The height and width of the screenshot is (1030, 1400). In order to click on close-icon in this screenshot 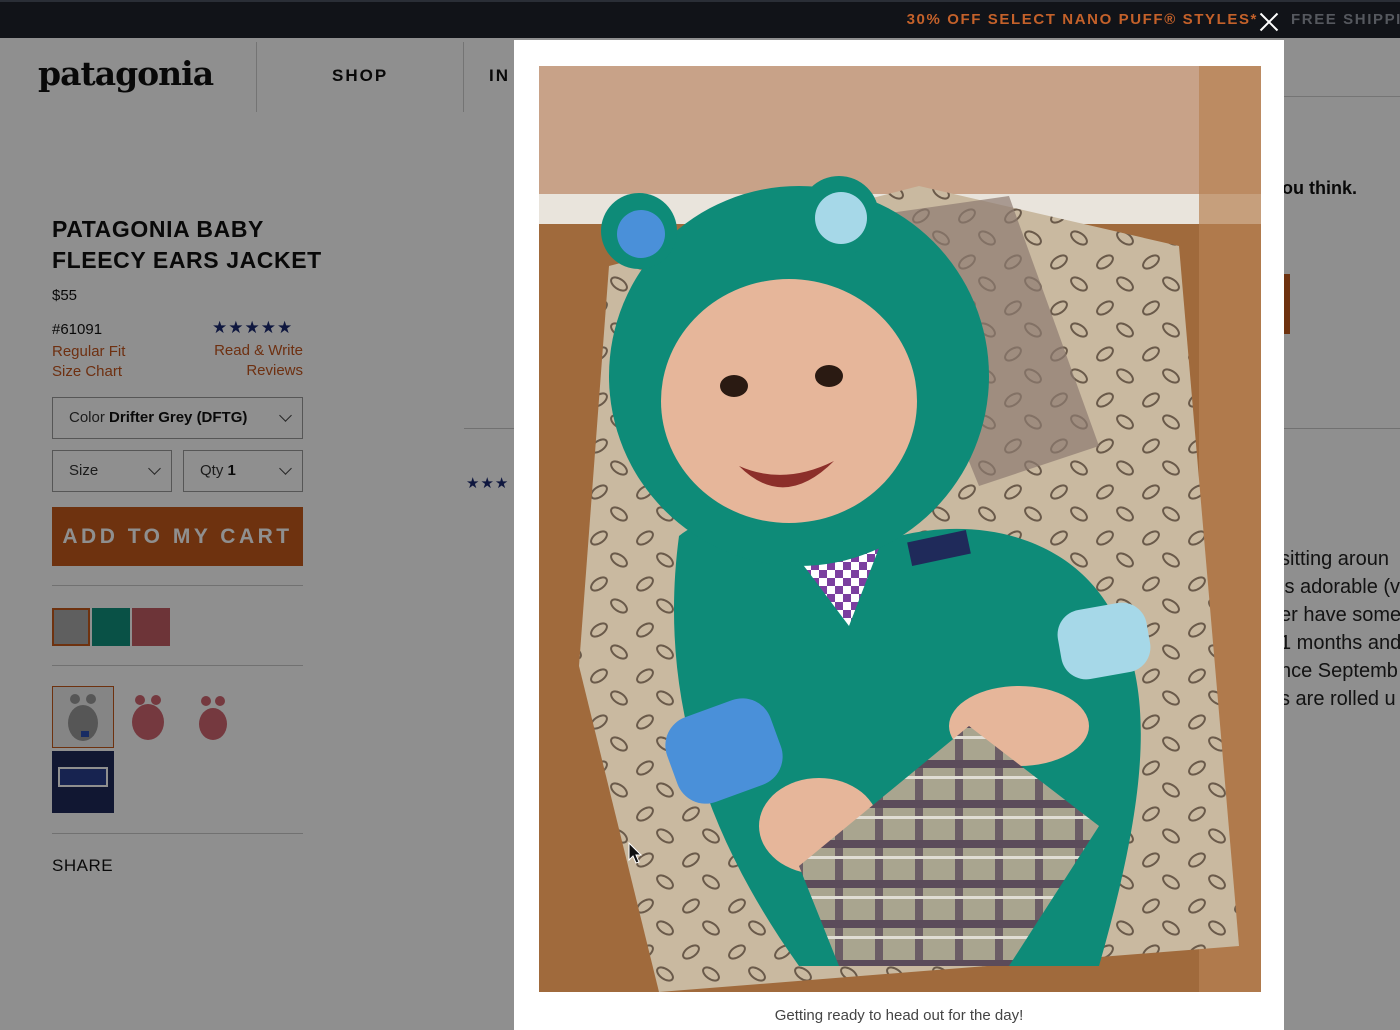, I will do `click(1269, 22)`.